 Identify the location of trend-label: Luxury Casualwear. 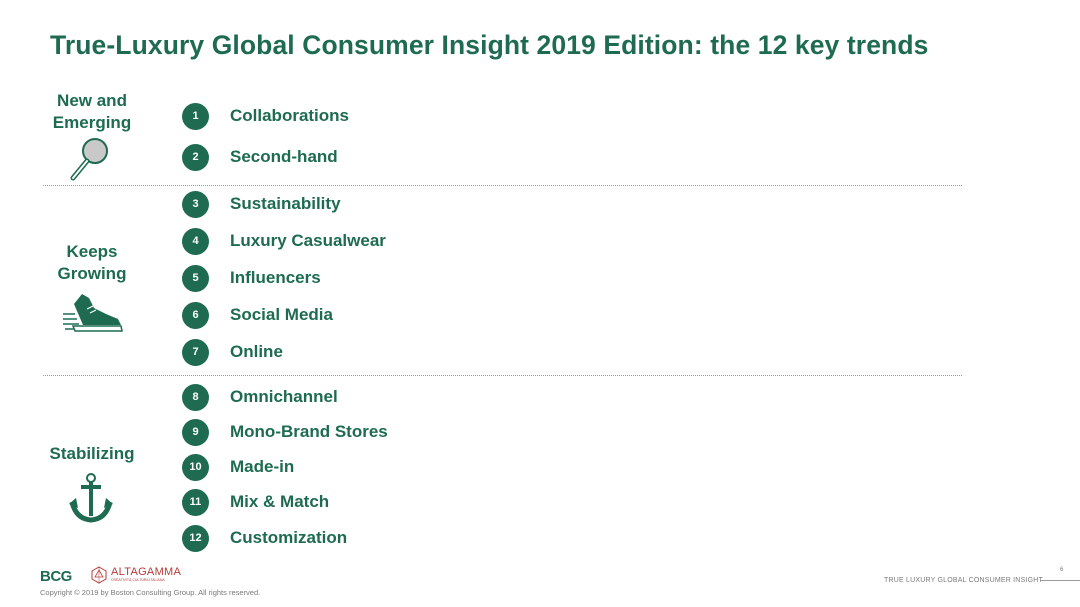
(308, 240).